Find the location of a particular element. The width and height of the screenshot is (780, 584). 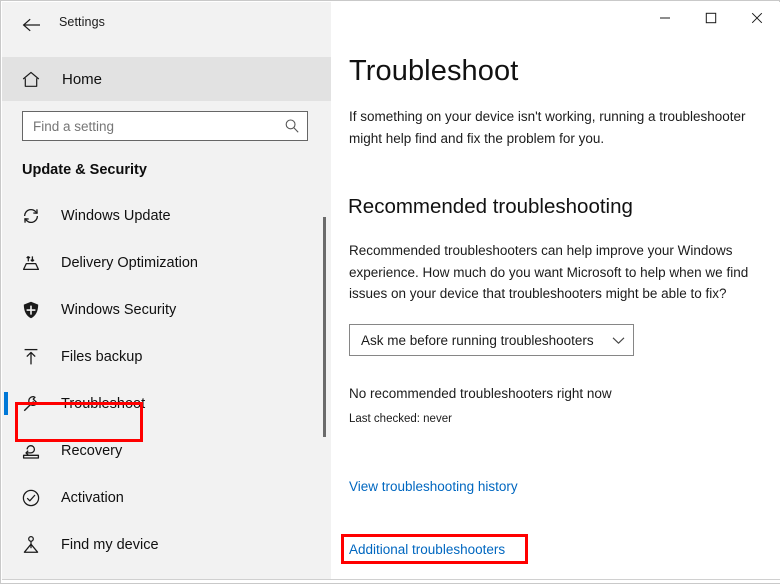

sidebar-item-label: Windows Security is located at coordinates (119, 309).